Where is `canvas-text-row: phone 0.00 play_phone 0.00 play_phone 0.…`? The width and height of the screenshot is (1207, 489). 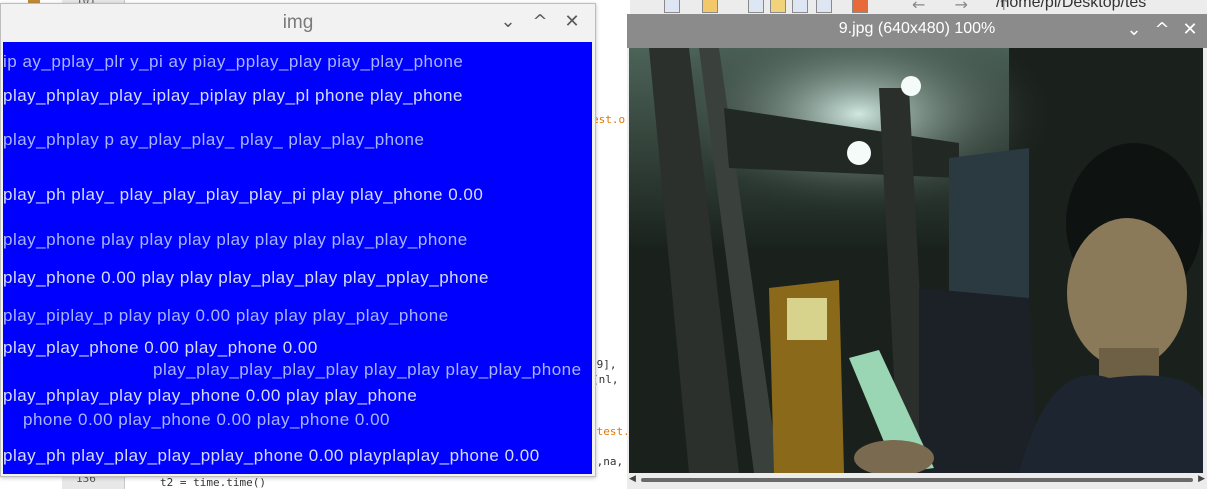
canvas-text-row: phone 0.00 play_phone 0.00 play_phone 0.… is located at coordinates (206, 419).